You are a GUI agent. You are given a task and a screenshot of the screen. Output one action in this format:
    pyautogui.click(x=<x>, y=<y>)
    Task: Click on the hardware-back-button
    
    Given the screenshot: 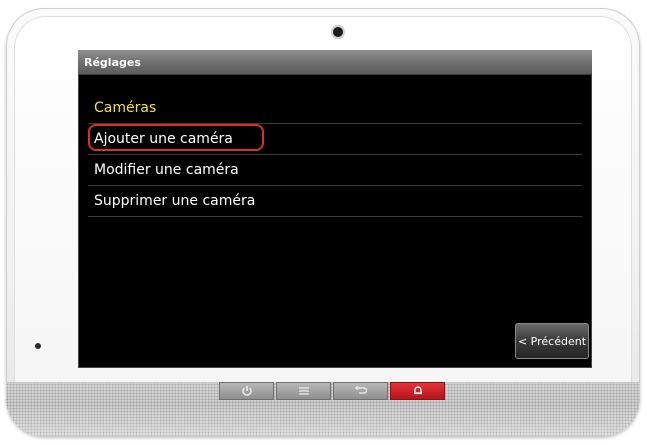 What is the action you would take?
    pyautogui.click(x=360, y=391)
    